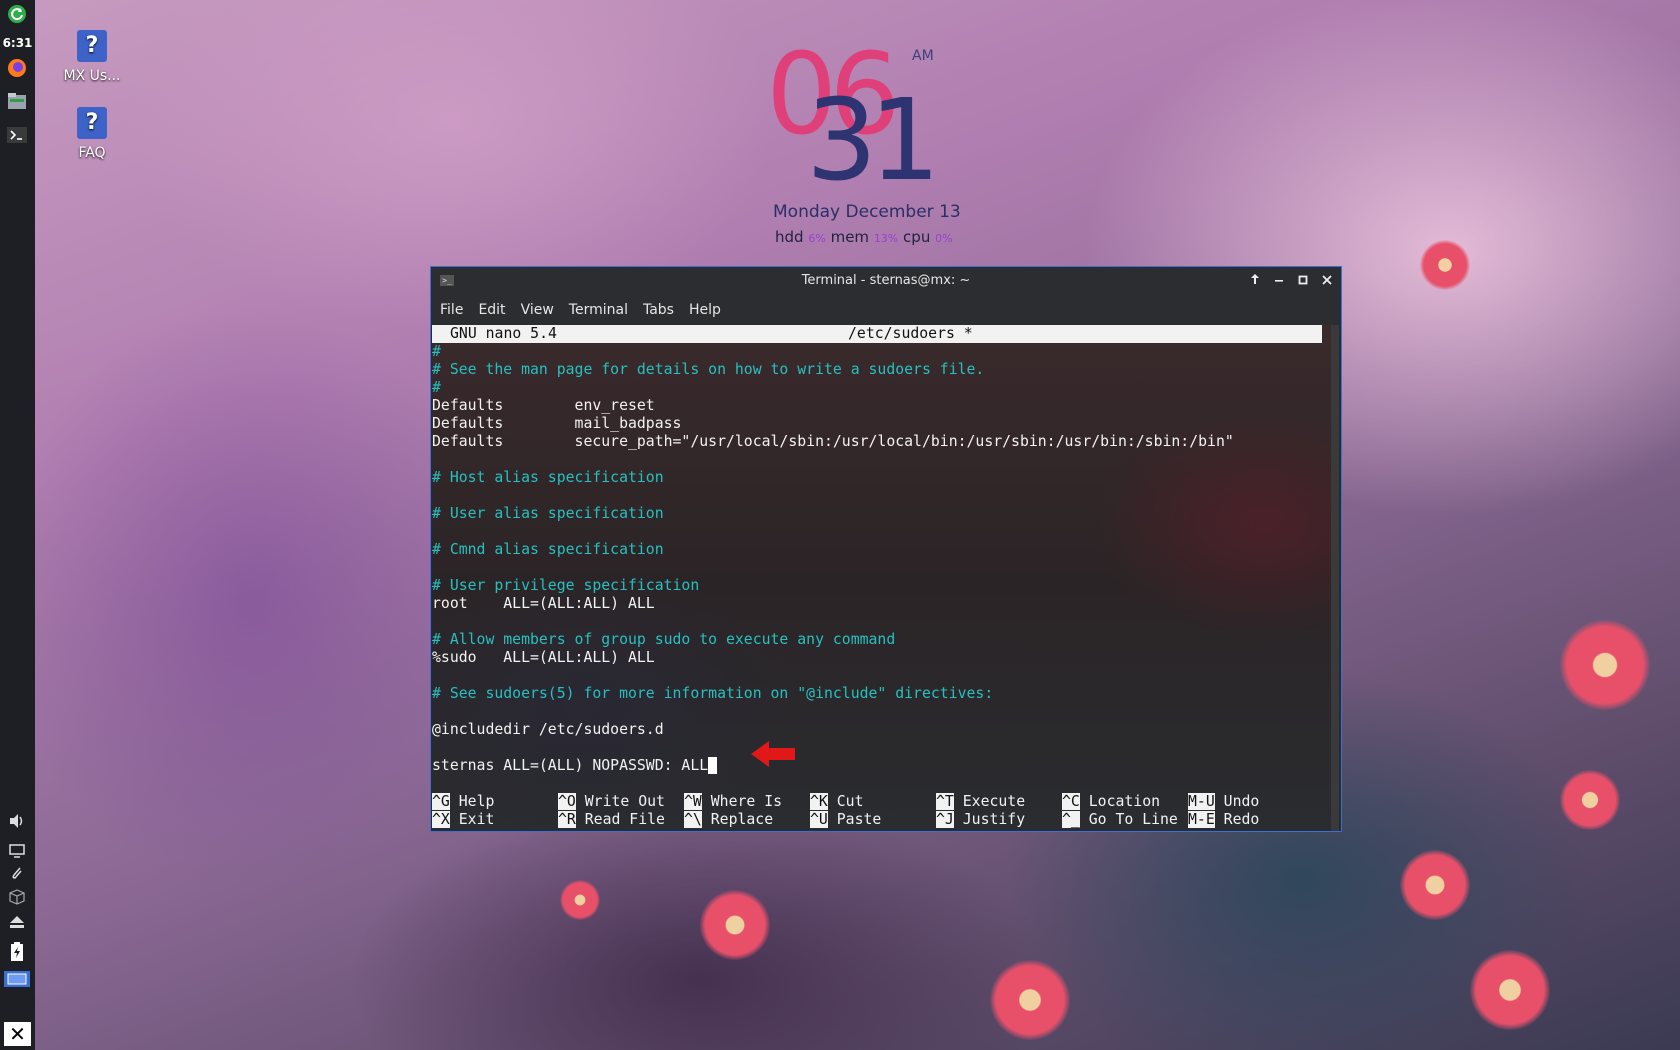  What do you see at coordinates (611, 820) in the screenshot?
I see `shortcut-read-file: ^R Read File` at bounding box center [611, 820].